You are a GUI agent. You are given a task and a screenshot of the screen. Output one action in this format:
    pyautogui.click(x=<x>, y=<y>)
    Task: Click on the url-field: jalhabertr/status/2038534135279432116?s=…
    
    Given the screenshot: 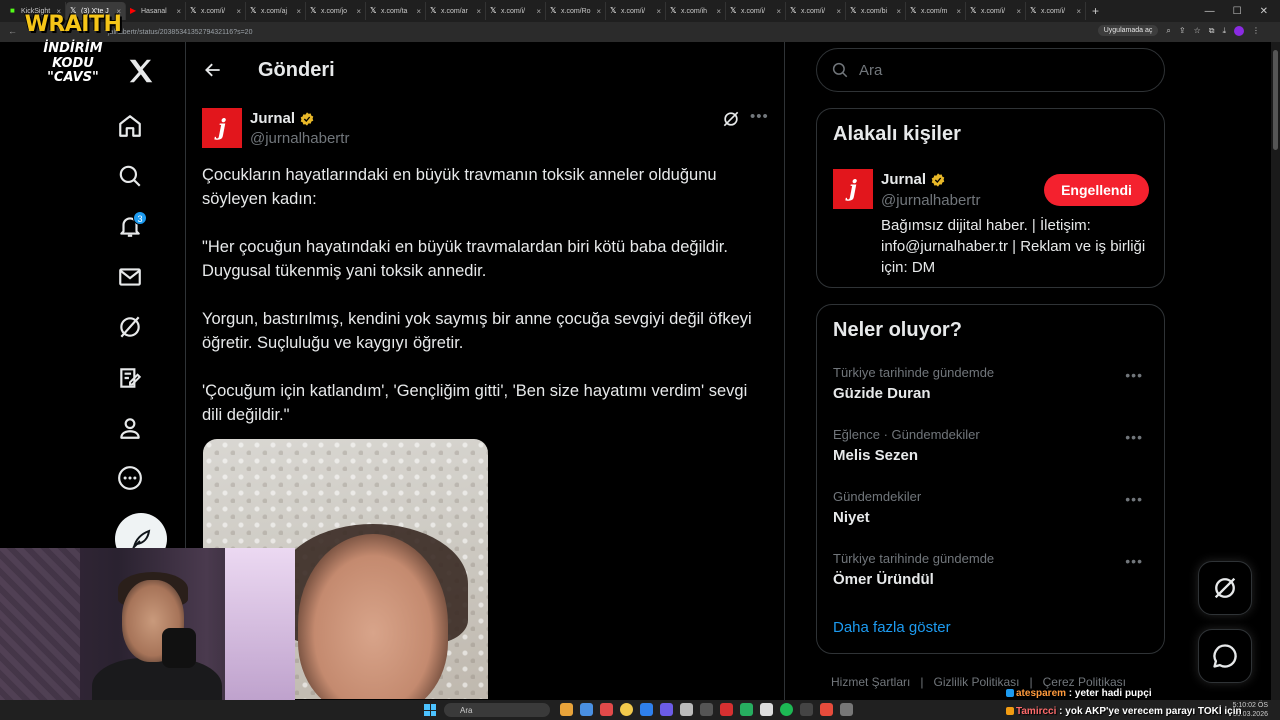 What is the action you would take?
    pyautogui.click(x=180, y=32)
    